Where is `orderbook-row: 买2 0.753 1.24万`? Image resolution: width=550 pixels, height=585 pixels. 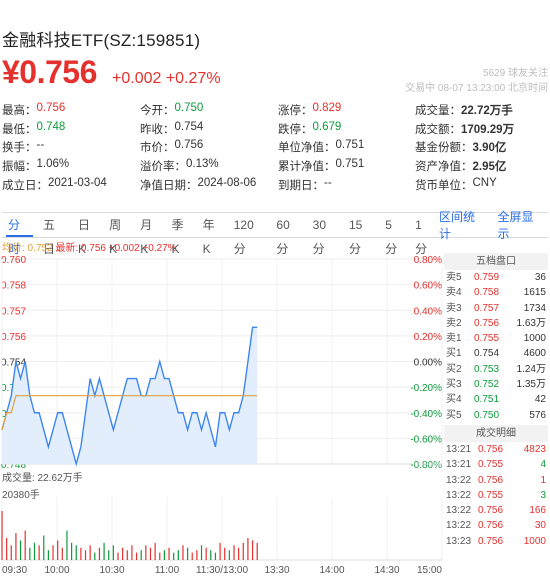 orderbook-row: 买2 0.753 1.24万 is located at coordinates (496, 369).